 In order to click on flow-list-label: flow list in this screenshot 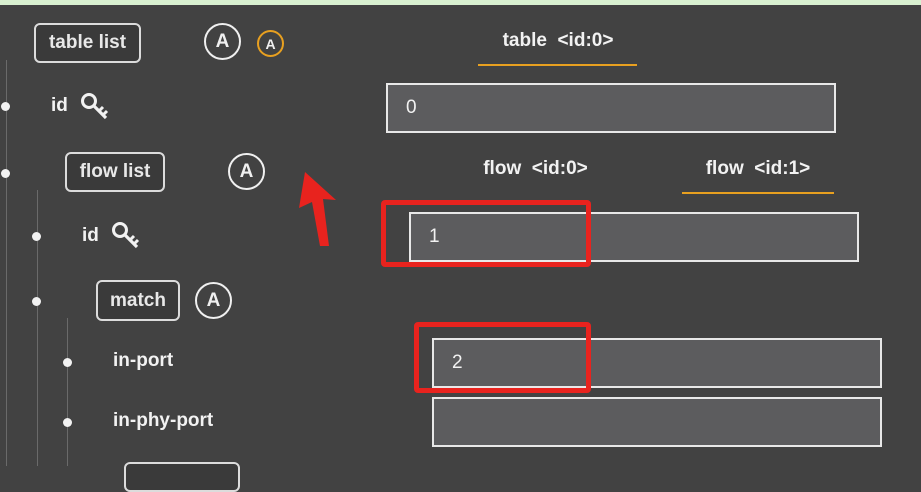, I will do `click(115, 171)`.